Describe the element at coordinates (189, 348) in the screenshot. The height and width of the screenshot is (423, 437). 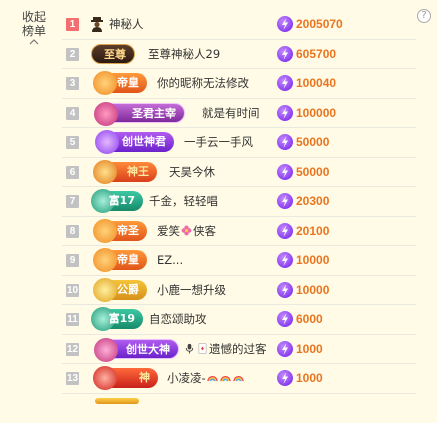
I see `microphone-icon` at that location.